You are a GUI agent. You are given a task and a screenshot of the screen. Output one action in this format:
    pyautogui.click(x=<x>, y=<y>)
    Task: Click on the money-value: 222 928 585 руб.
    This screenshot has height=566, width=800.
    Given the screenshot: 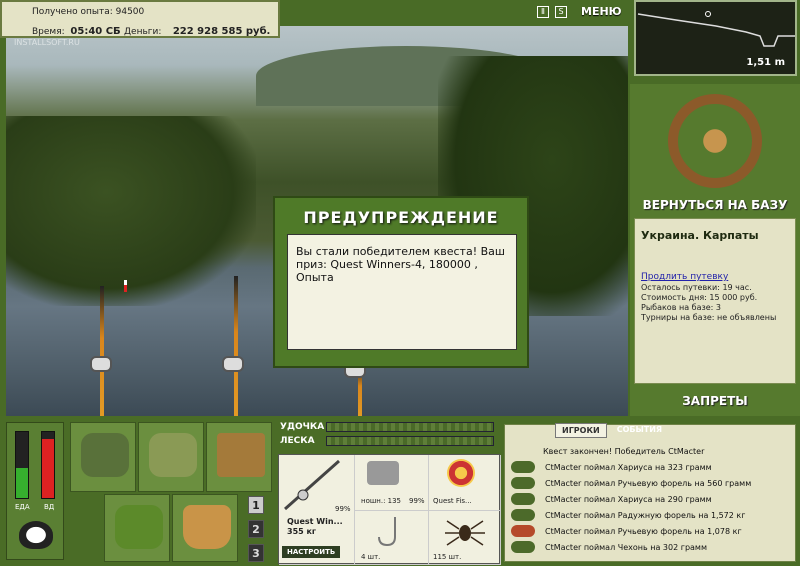 What is the action you would take?
    pyautogui.click(x=221, y=31)
    